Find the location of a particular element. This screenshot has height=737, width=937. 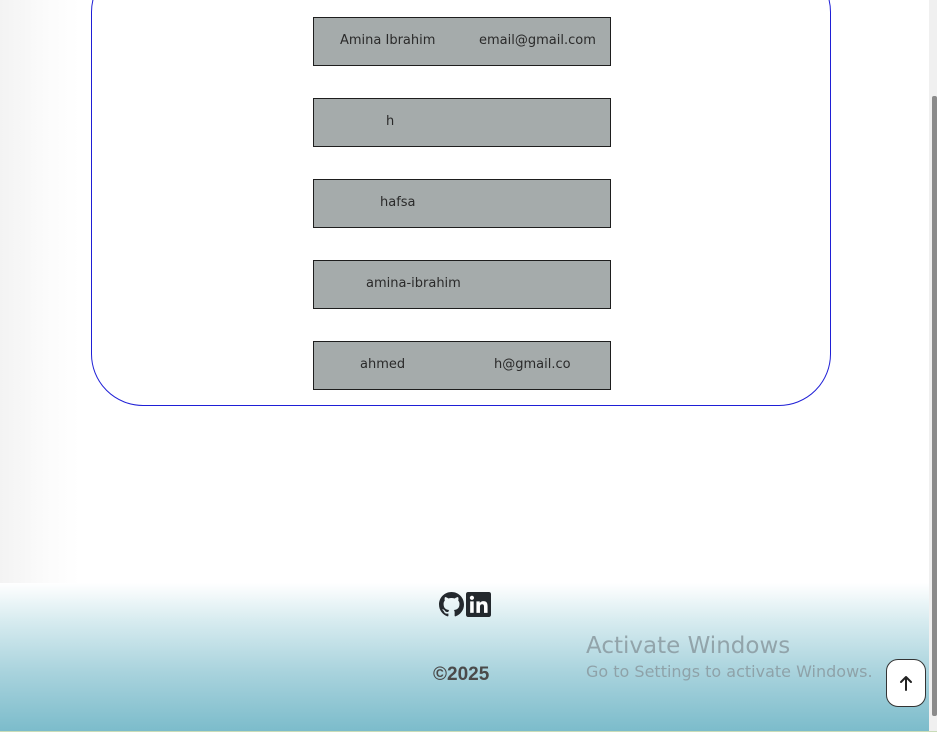

user-card: h is located at coordinates (462, 122).